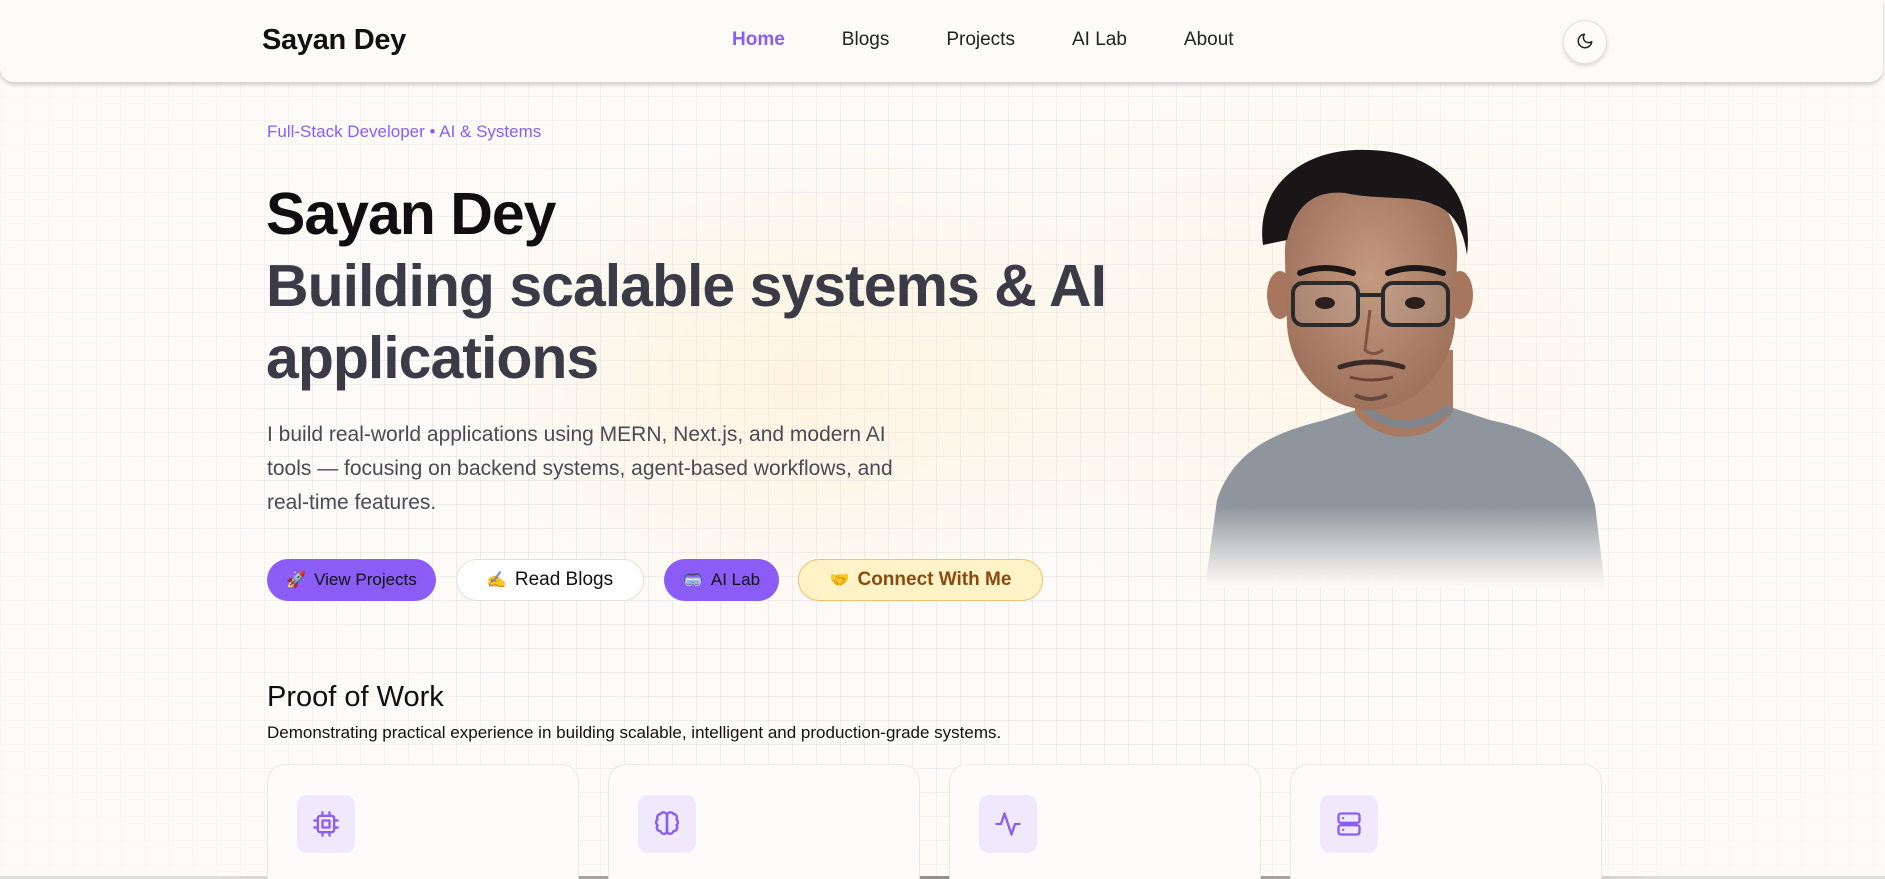 This screenshot has width=1885, height=879. What do you see at coordinates (758, 40) in the screenshot?
I see `nav-link-home: Home` at bounding box center [758, 40].